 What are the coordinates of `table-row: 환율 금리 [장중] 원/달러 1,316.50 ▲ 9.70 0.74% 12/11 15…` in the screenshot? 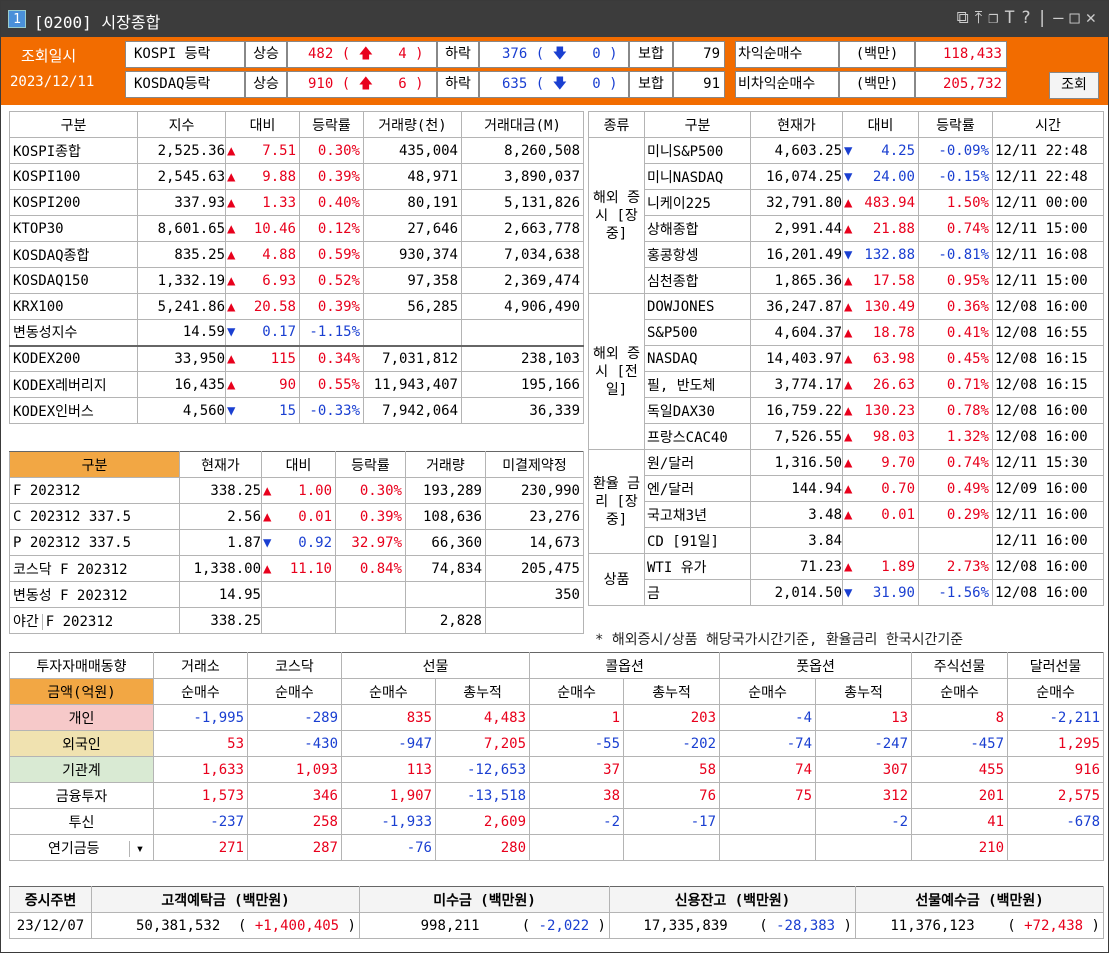 It's located at (846, 501).